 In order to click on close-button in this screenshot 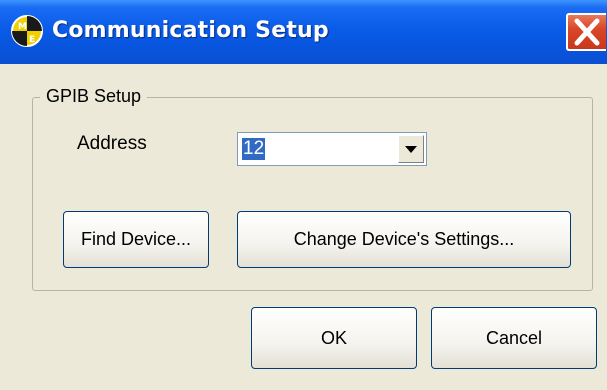, I will do `click(586, 32)`.